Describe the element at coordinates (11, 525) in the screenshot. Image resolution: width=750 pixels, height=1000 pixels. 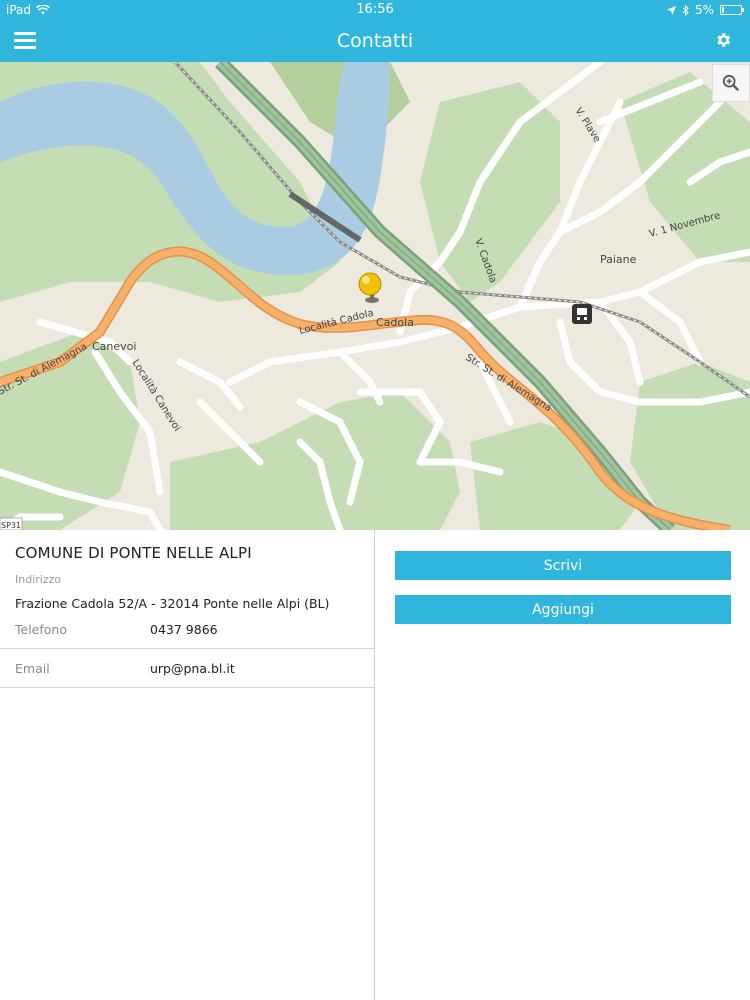
I see `map-road-shield-label: SP31` at that location.